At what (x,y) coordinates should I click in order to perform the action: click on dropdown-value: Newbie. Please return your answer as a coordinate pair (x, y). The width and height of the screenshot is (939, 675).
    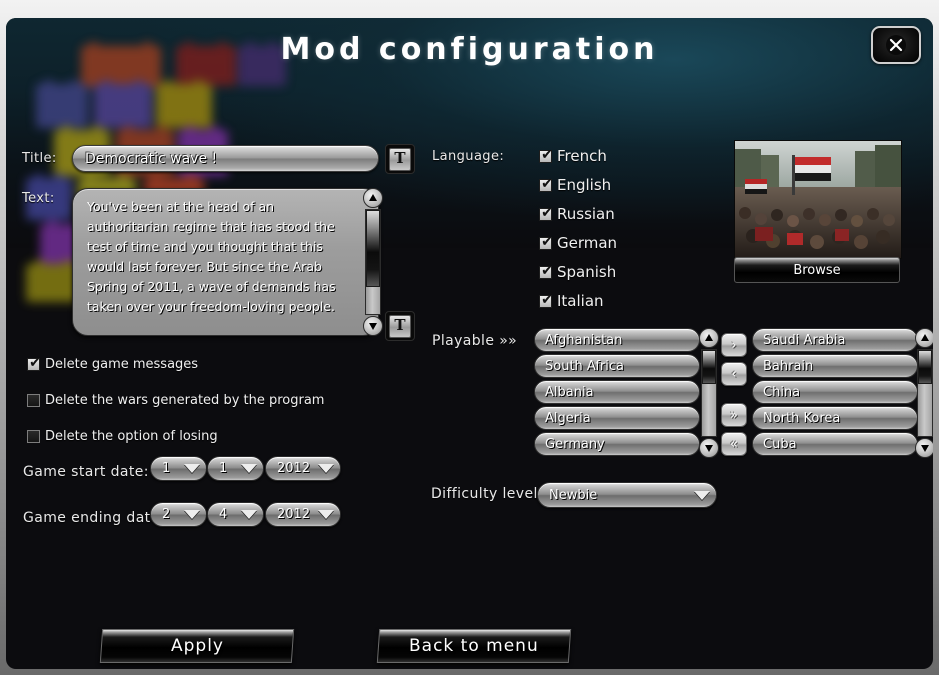
    Looking at the image, I should click on (573, 495).